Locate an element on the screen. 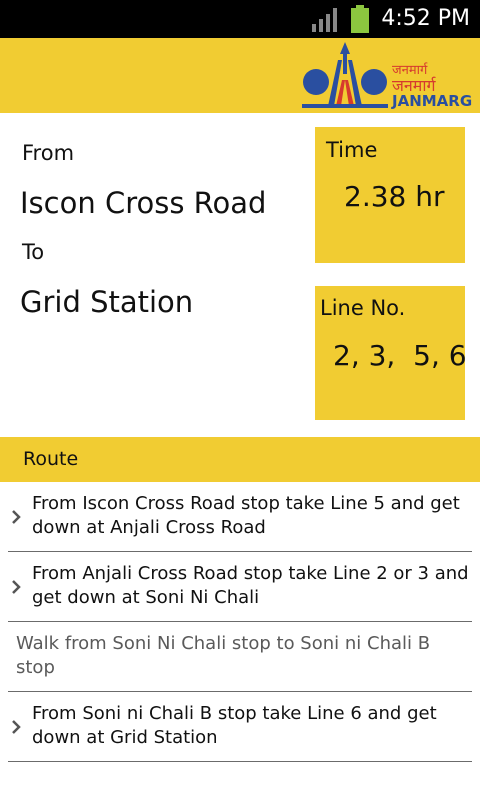 This screenshot has height=800, width=480. line-number-label: Line No. is located at coordinates (363, 308).